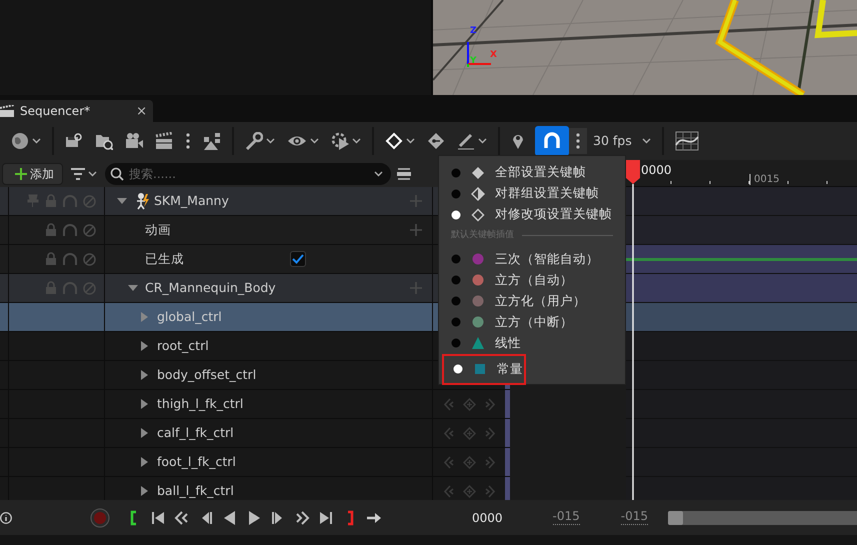 The width and height of the screenshot is (857, 545). I want to click on previous-key-icon, so click(182, 518).